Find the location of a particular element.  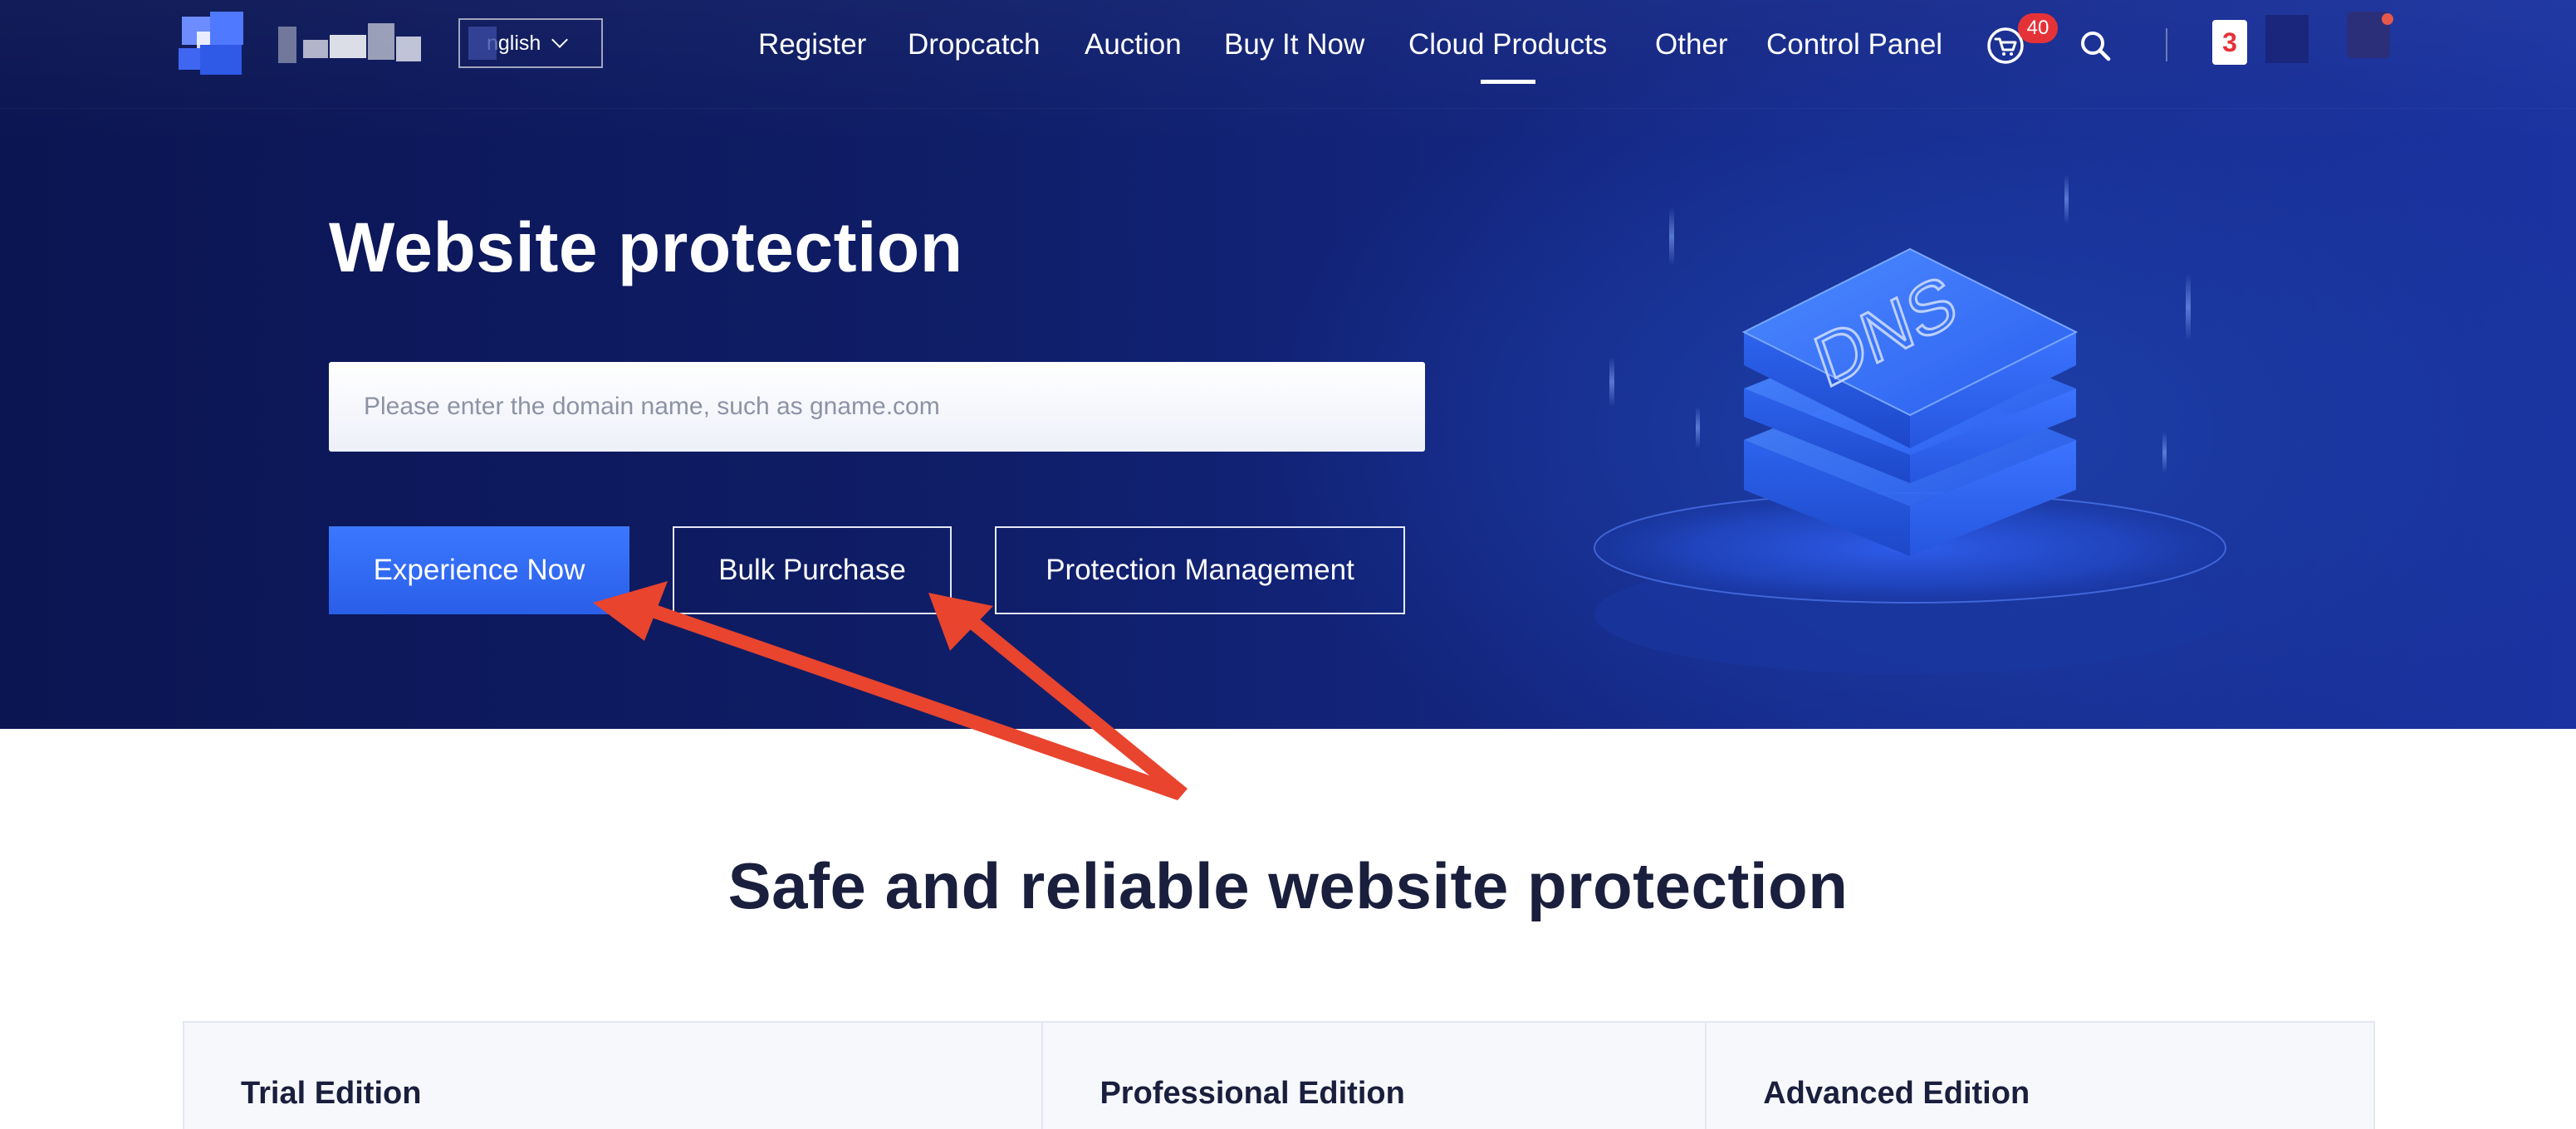

nav-control-panel: Control Panel is located at coordinates (1854, 45).